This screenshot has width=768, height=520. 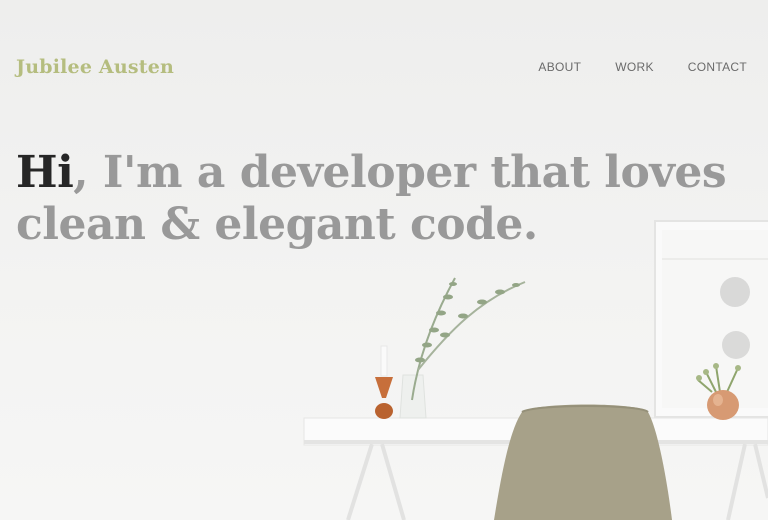 What do you see at coordinates (462, 348) in the screenshot?
I see `vase-plant-icon` at bounding box center [462, 348].